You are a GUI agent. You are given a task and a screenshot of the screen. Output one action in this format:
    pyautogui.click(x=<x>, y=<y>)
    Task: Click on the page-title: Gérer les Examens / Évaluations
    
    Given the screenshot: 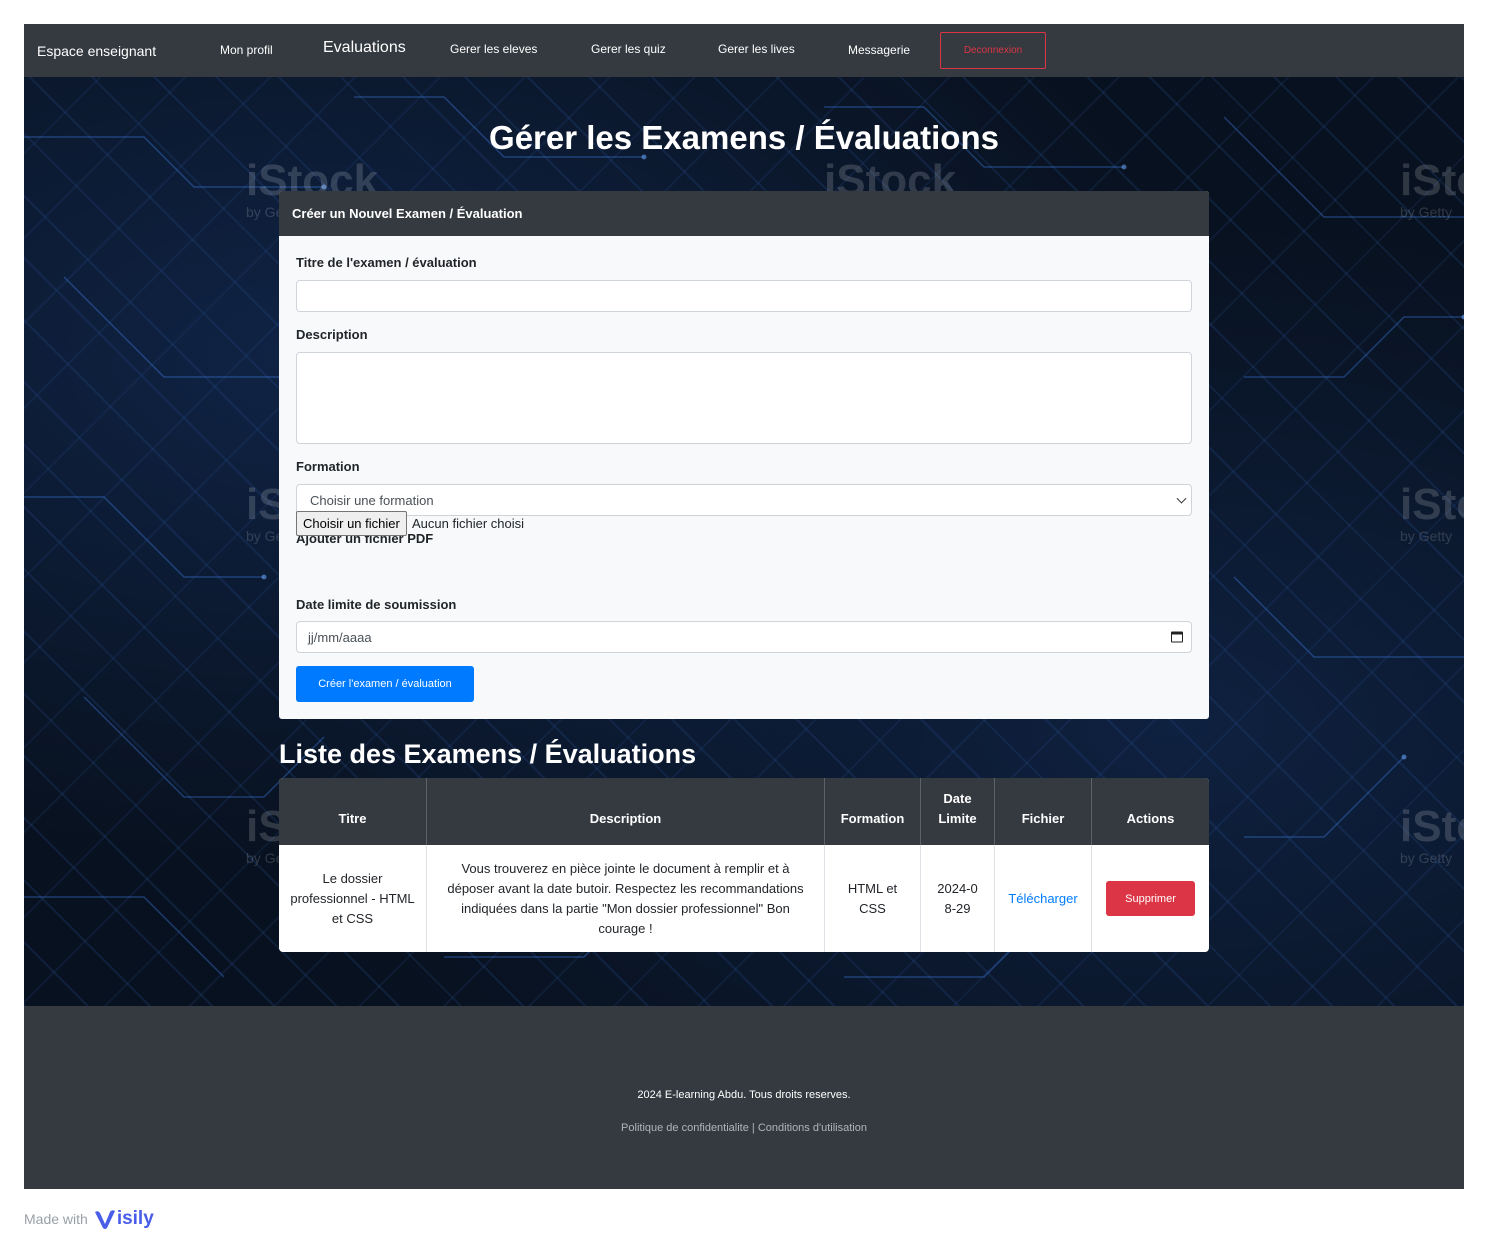 What is the action you would take?
    pyautogui.click(x=744, y=137)
    